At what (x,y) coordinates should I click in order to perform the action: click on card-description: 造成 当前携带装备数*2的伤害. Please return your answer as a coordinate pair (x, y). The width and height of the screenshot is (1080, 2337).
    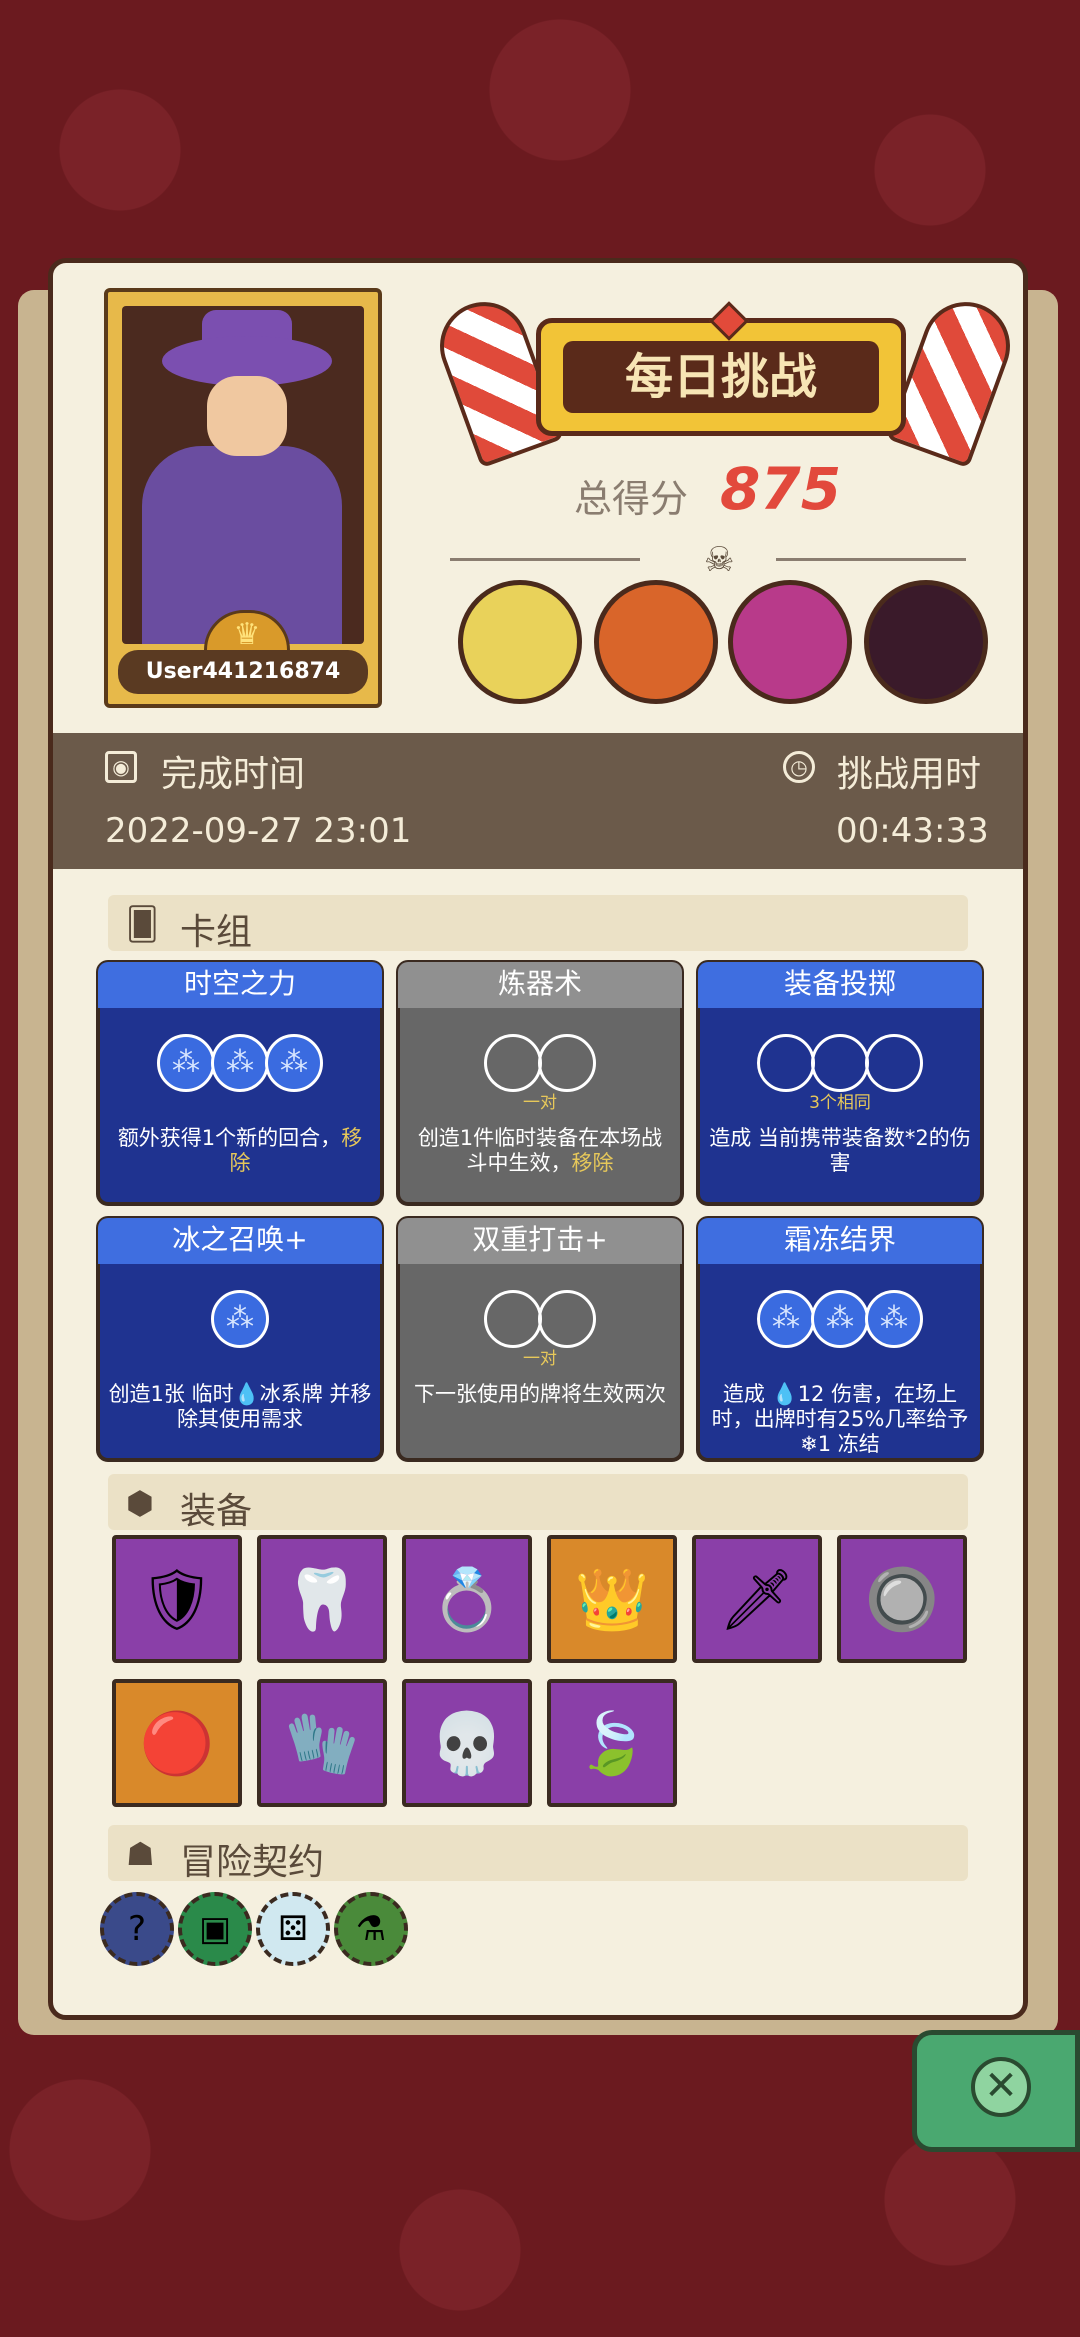
    Looking at the image, I should click on (840, 1150).